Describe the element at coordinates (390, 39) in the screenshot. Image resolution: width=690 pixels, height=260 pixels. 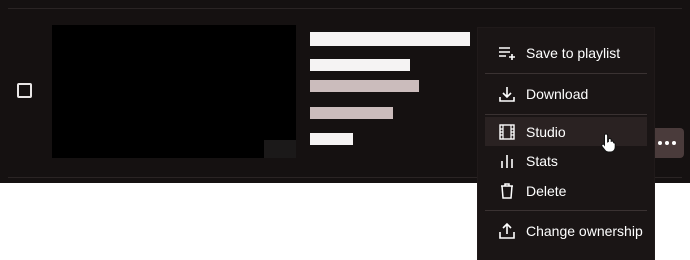
I see `video-title-placeholder` at that location.